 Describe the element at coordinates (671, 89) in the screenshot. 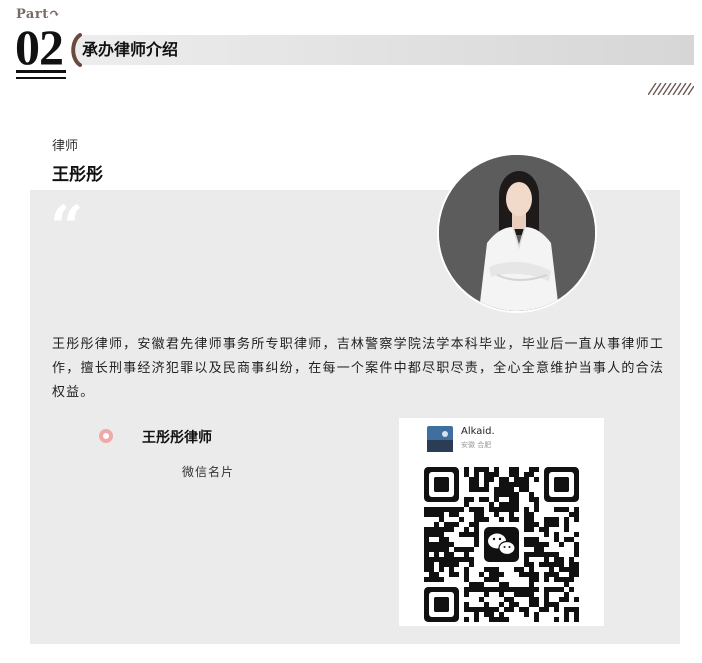

I see `diagonal-stripes-decoration` at that location.